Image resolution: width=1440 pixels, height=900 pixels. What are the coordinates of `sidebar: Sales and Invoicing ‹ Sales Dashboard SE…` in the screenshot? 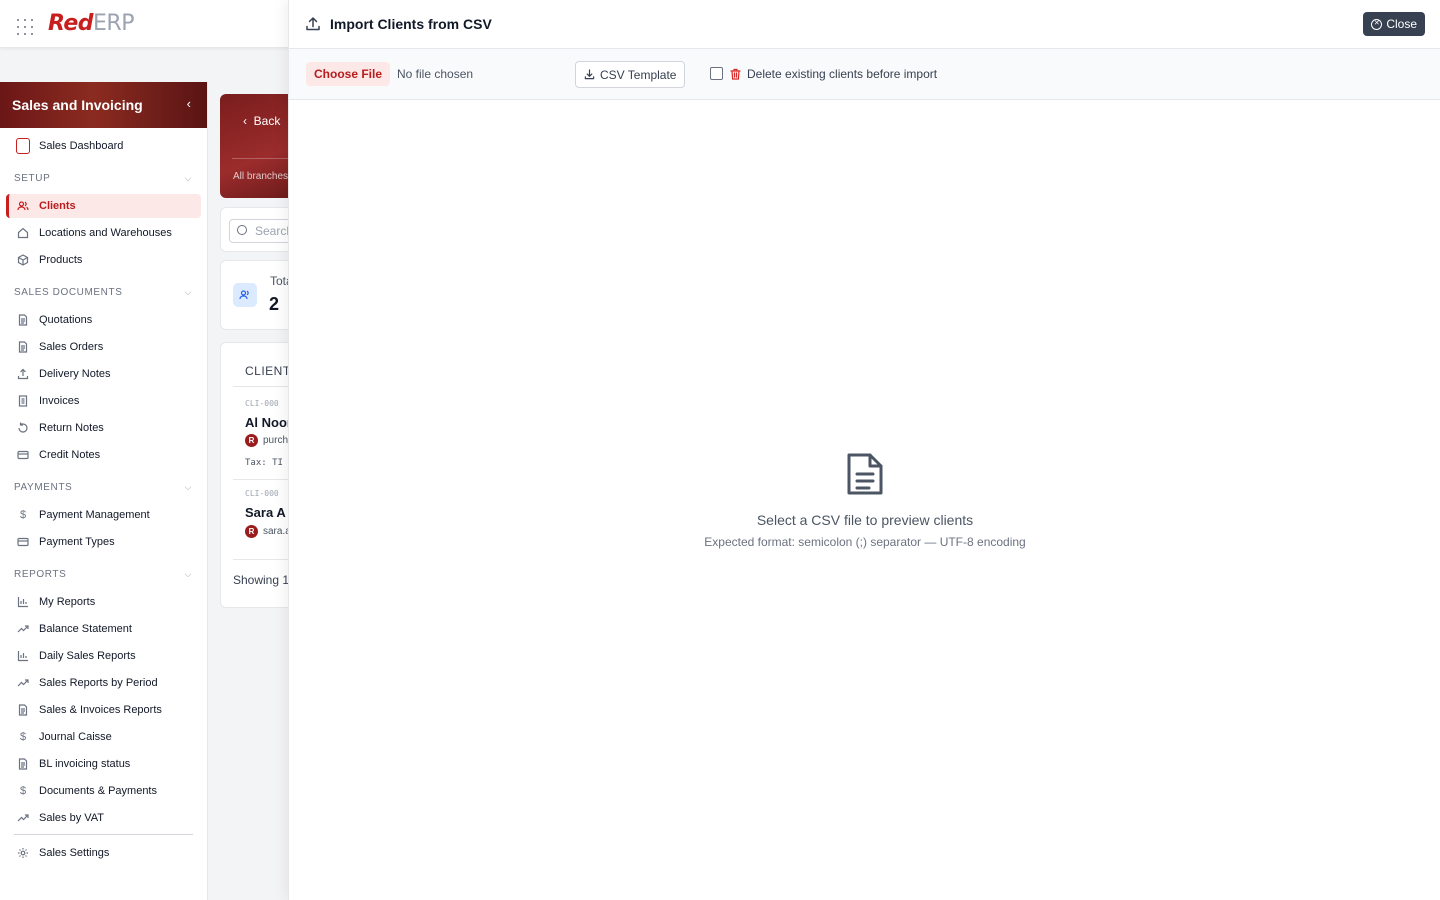 It's located at (104, 491).